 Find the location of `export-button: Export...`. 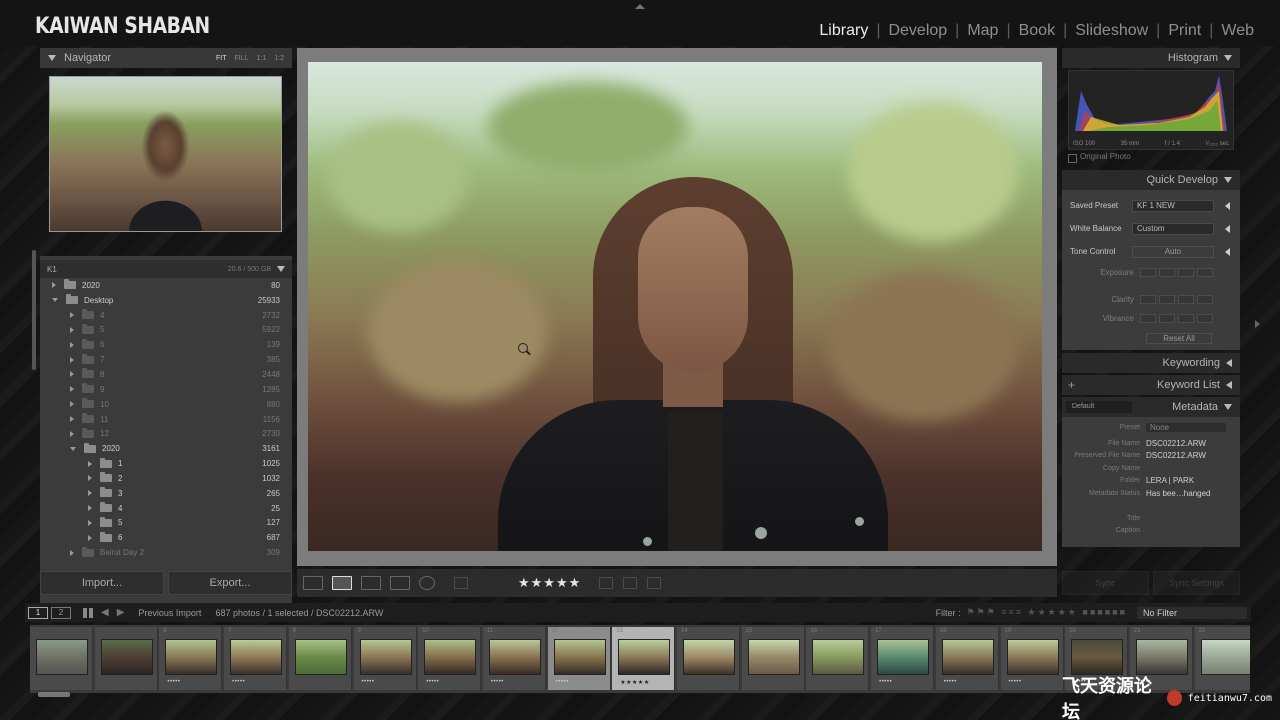

export-button: Export... is located at coordinates (230, 583).